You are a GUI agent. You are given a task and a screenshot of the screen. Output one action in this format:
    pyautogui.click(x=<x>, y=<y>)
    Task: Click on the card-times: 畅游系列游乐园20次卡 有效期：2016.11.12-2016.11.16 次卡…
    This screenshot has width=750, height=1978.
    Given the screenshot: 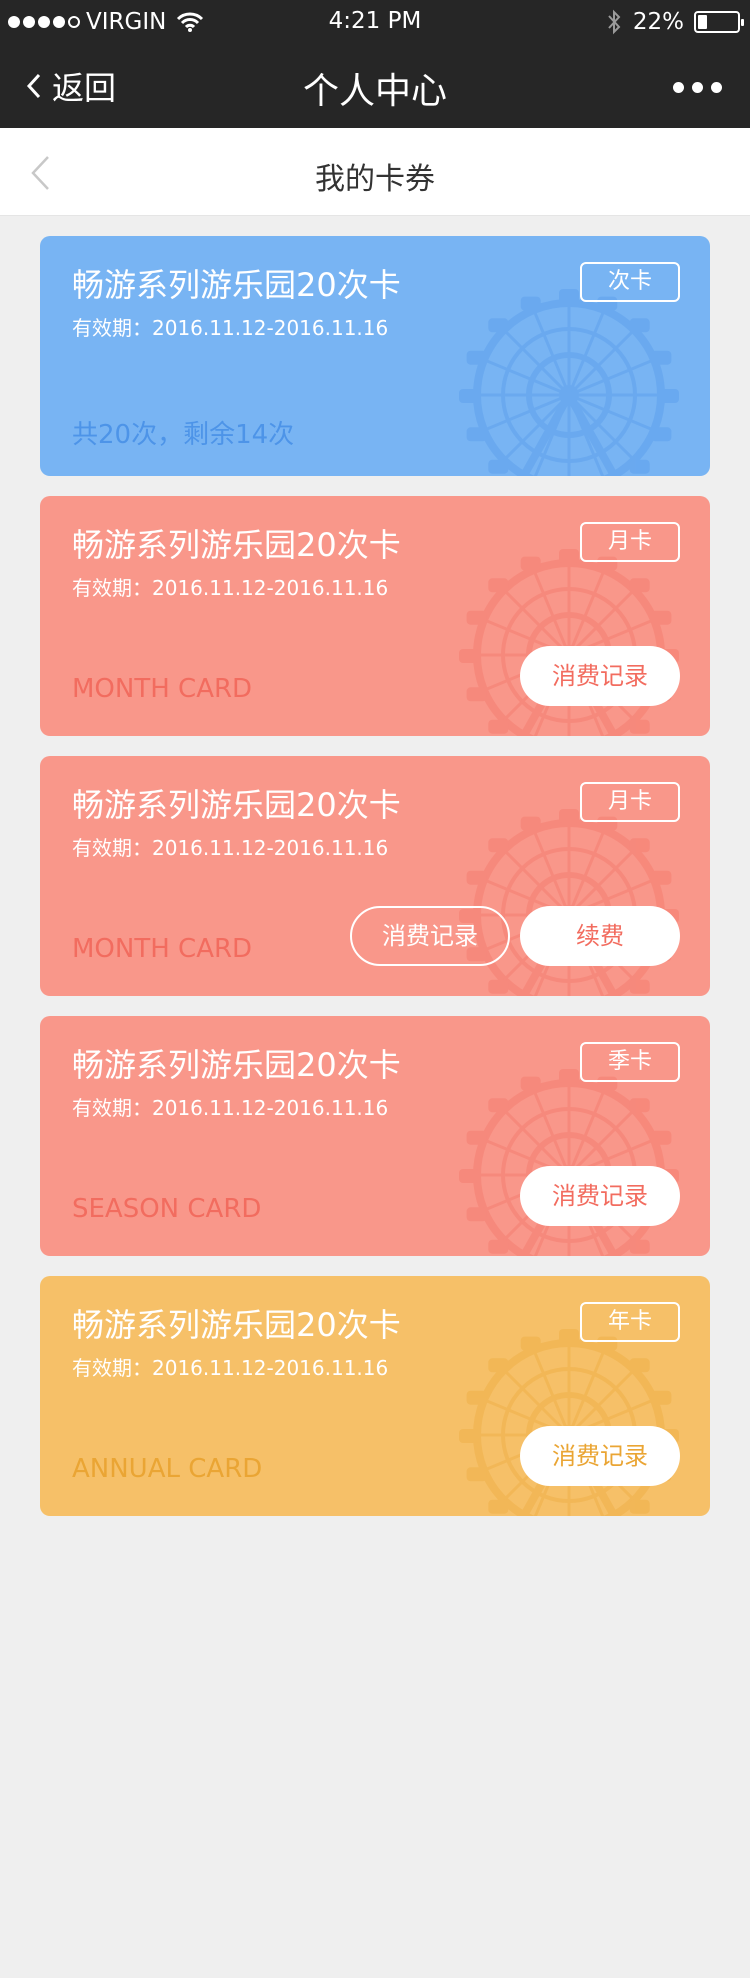 What is the action you would take?
    pyautogui.click(x=375, y=356)
    